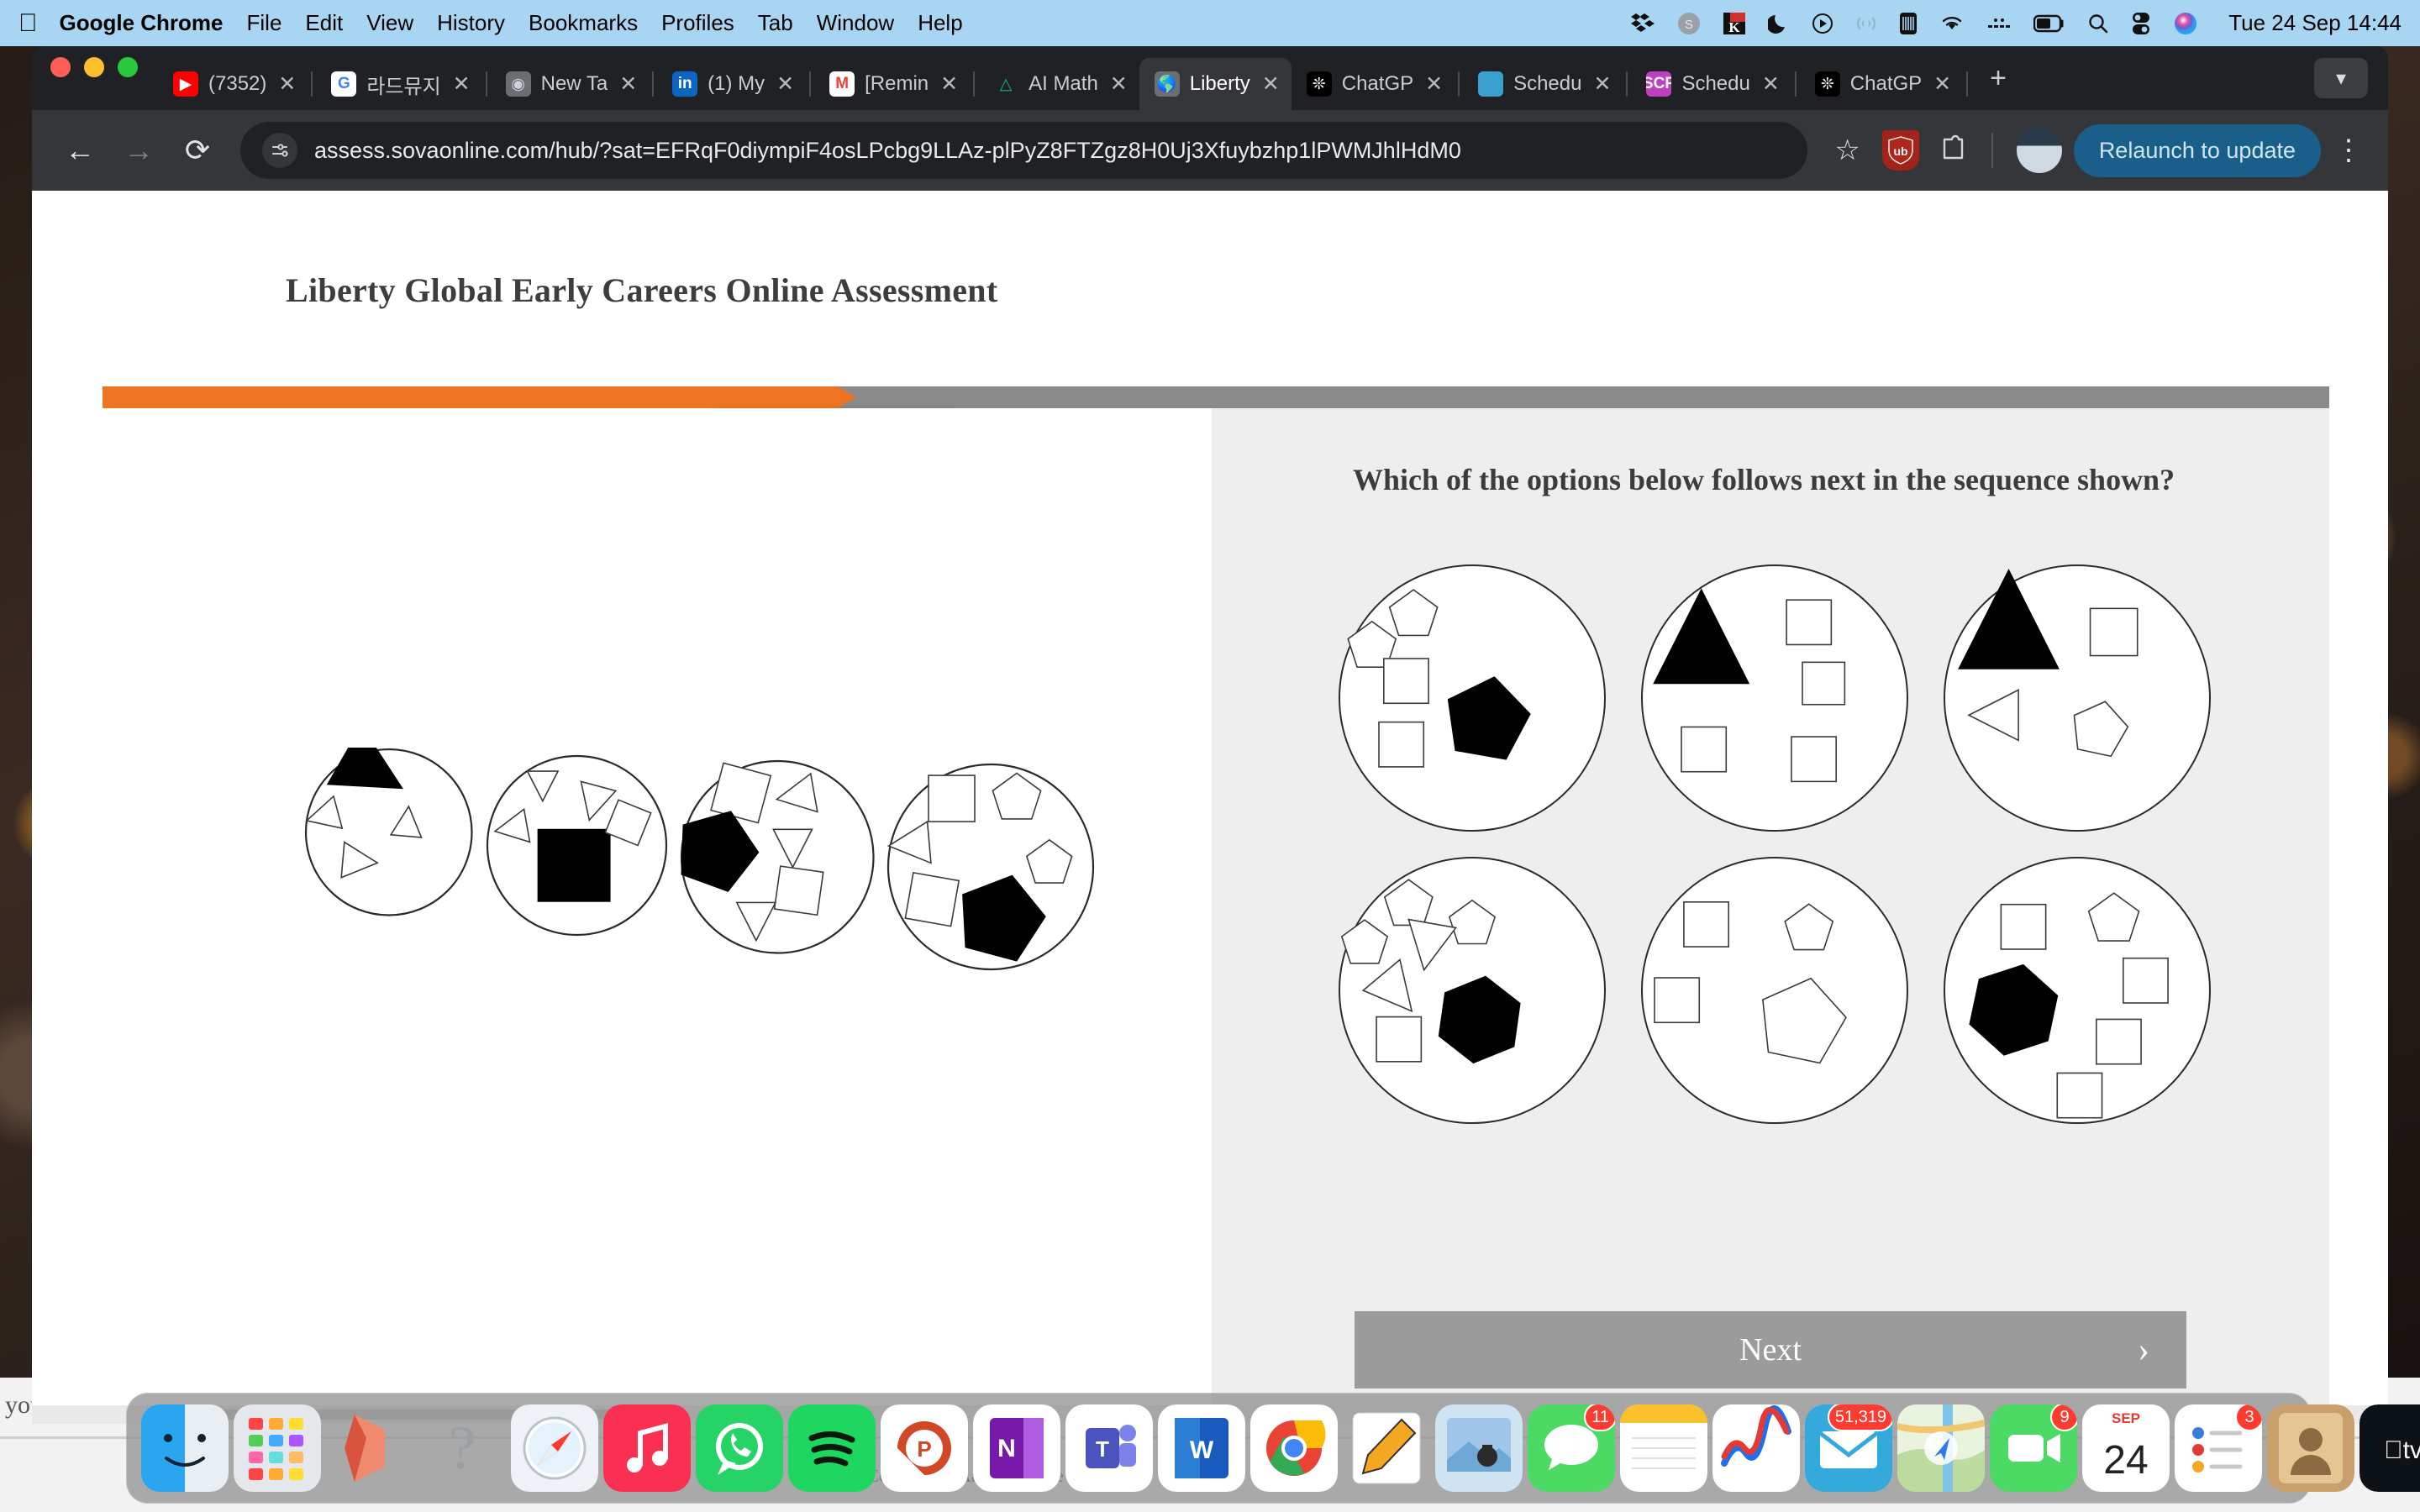 This screenshot has width=2420, height=1512. What do you see at coordinates (2034, 1448) in the screenshot?
I see `dock-facetime-icon: 9` at bounding box center [2034, 1448].